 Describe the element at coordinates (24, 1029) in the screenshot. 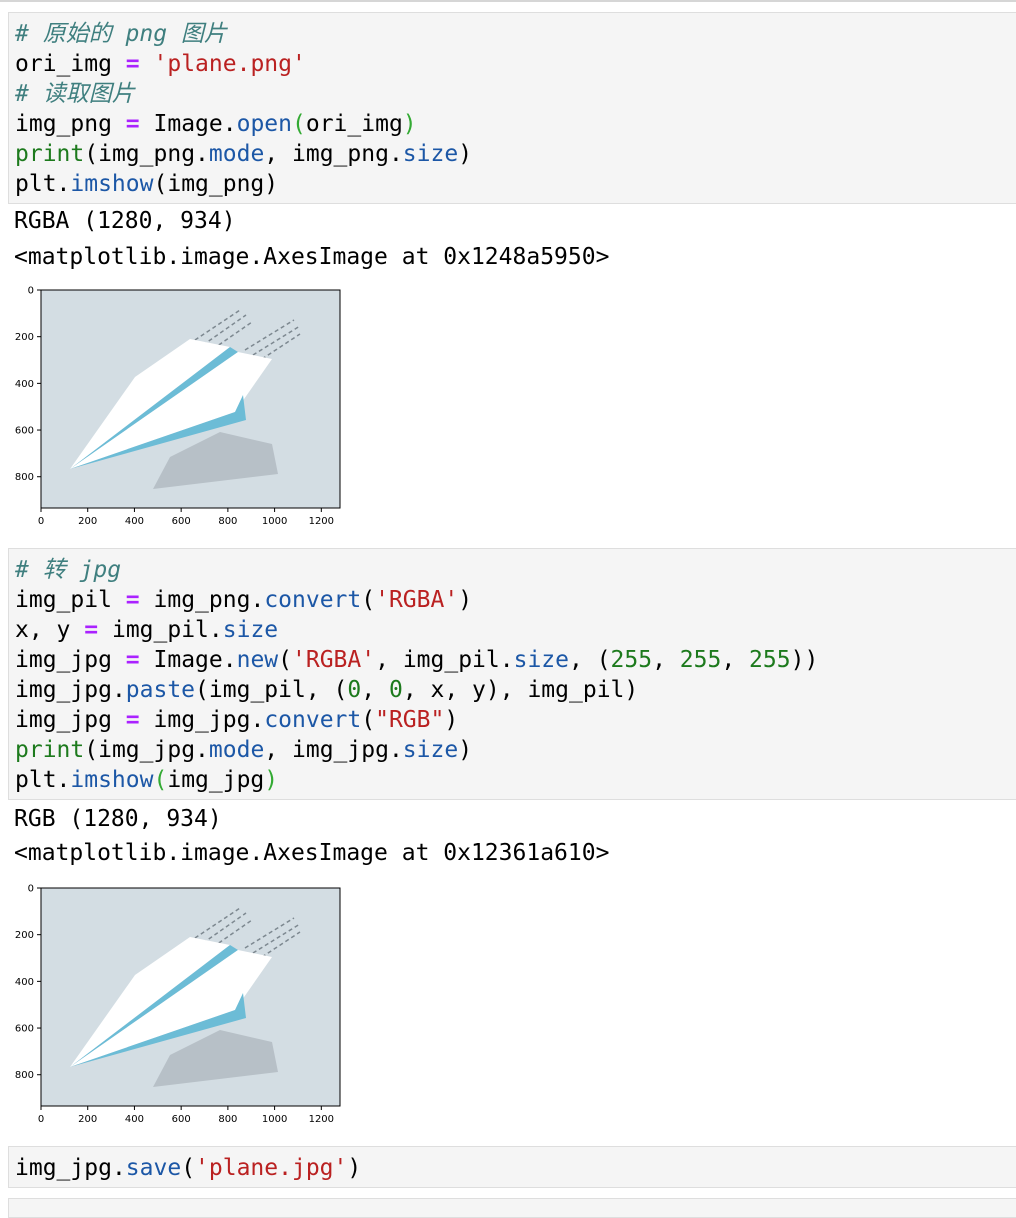

I see `y-tick-label: 600` at that location.